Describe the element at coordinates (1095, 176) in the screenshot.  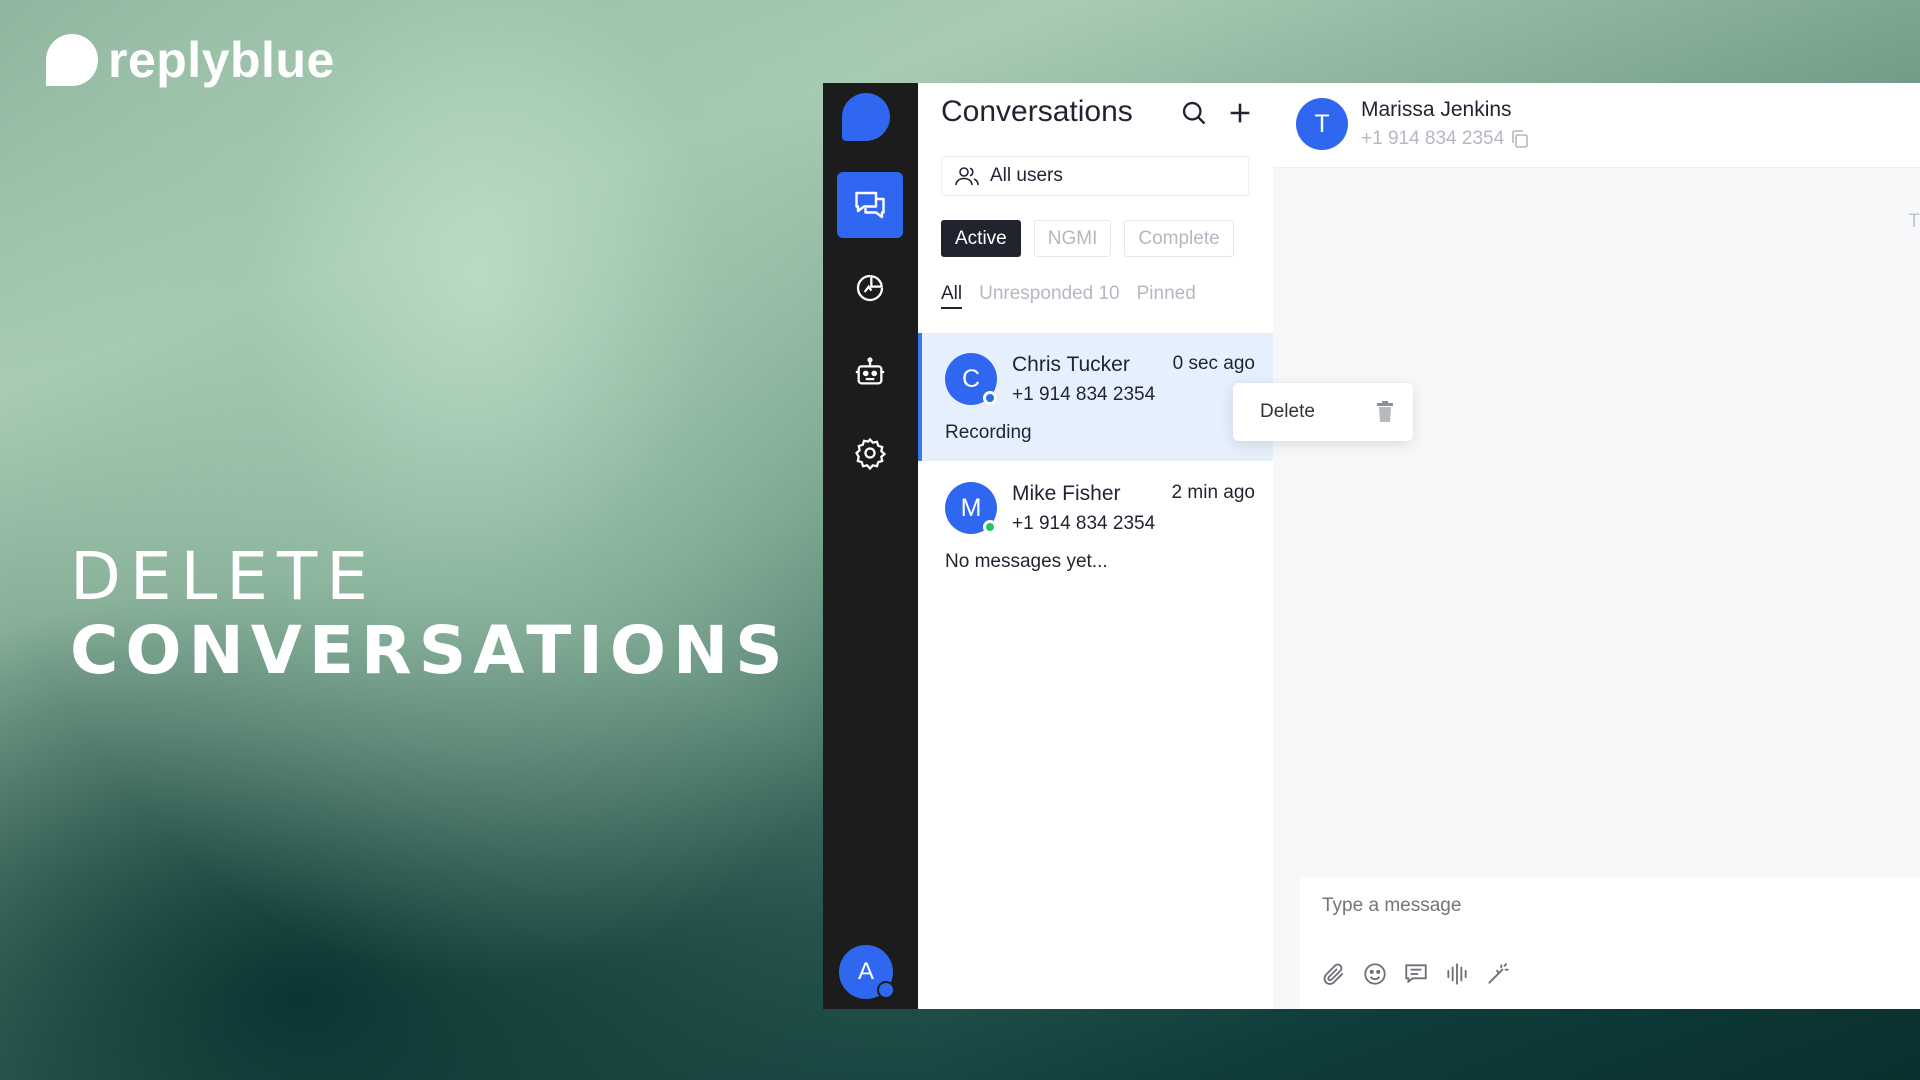
I see `user-filter-select: All users` at that location.